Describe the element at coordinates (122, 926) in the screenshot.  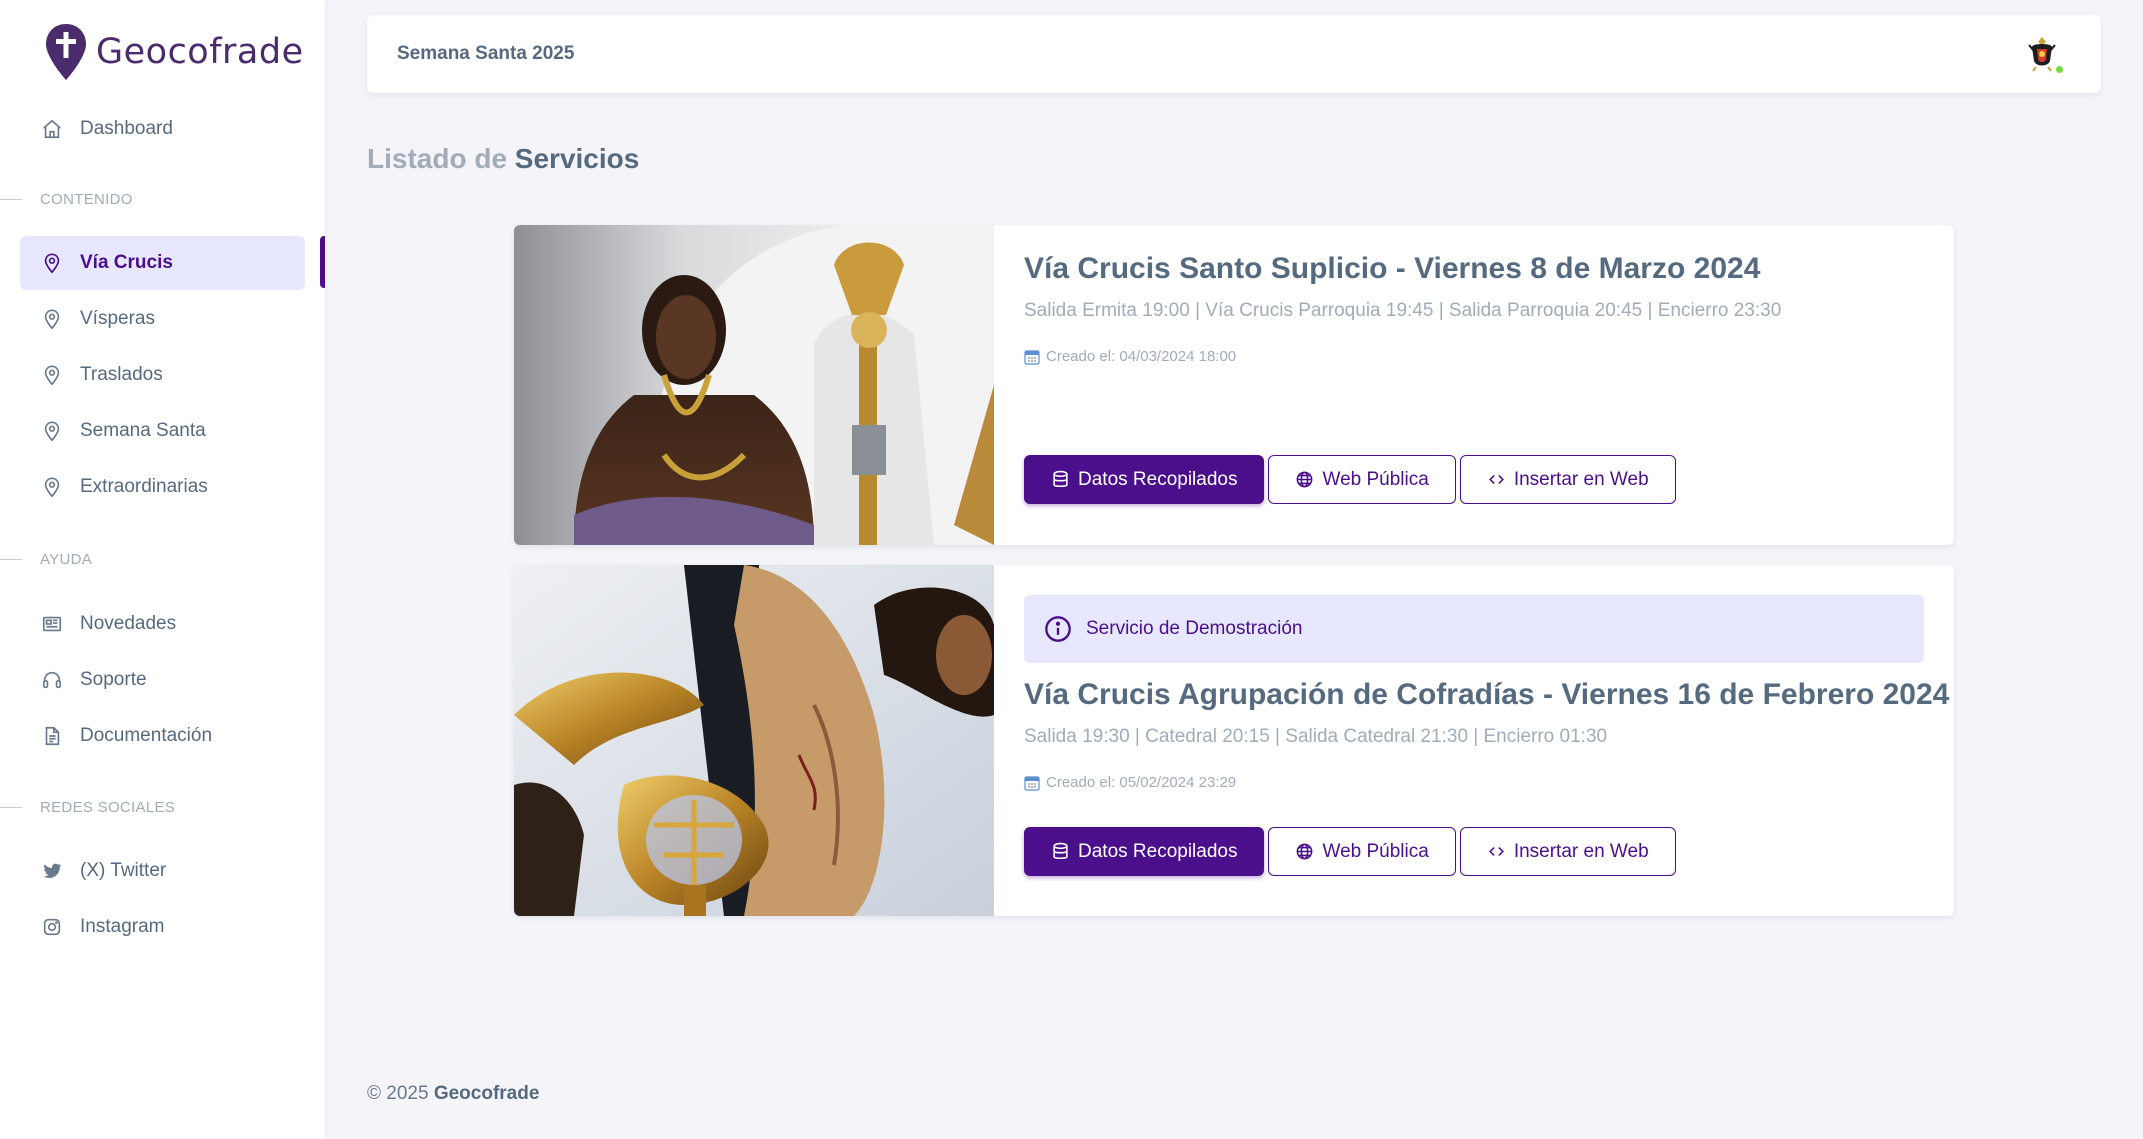
I see `sidebar-item-label: Instagram` at that location.